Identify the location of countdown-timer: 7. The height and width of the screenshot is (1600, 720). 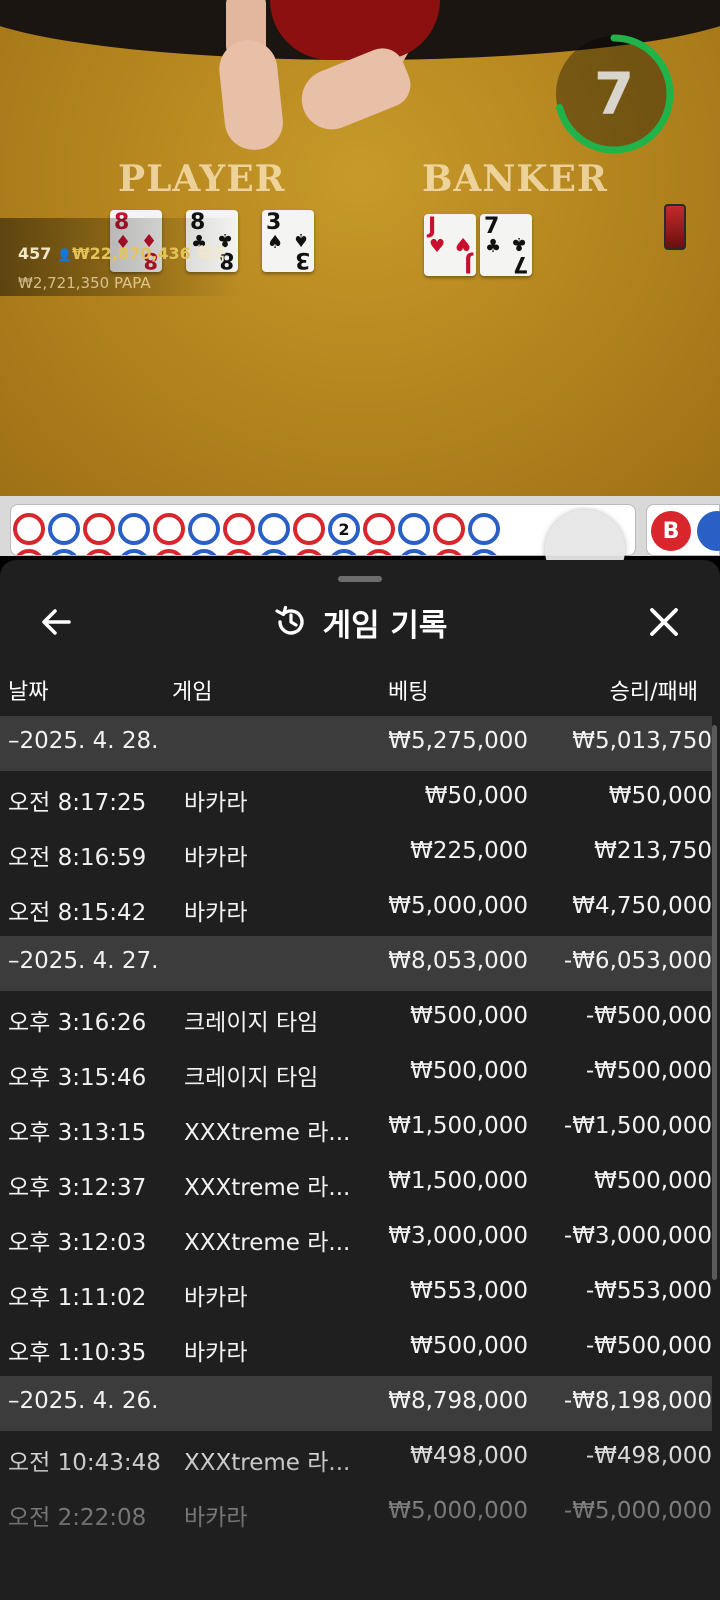
(614, 94).